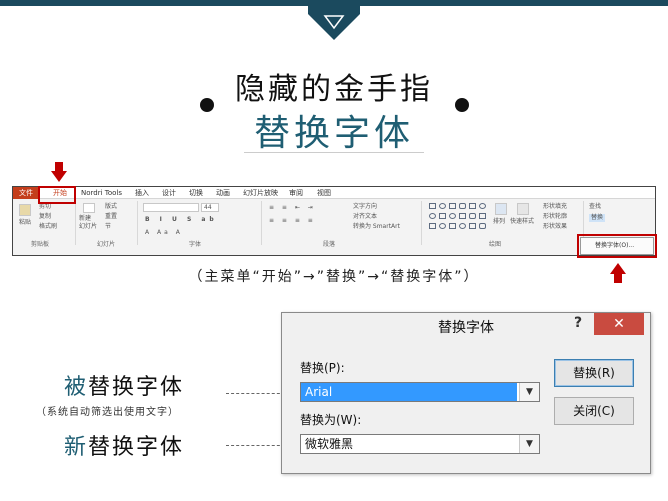 This screenshot has height=501, width=668. What do you see at coordinates (142, 193) in the screenshot?
I see `tab-insert: 插入` at bounding box center [142, 193].